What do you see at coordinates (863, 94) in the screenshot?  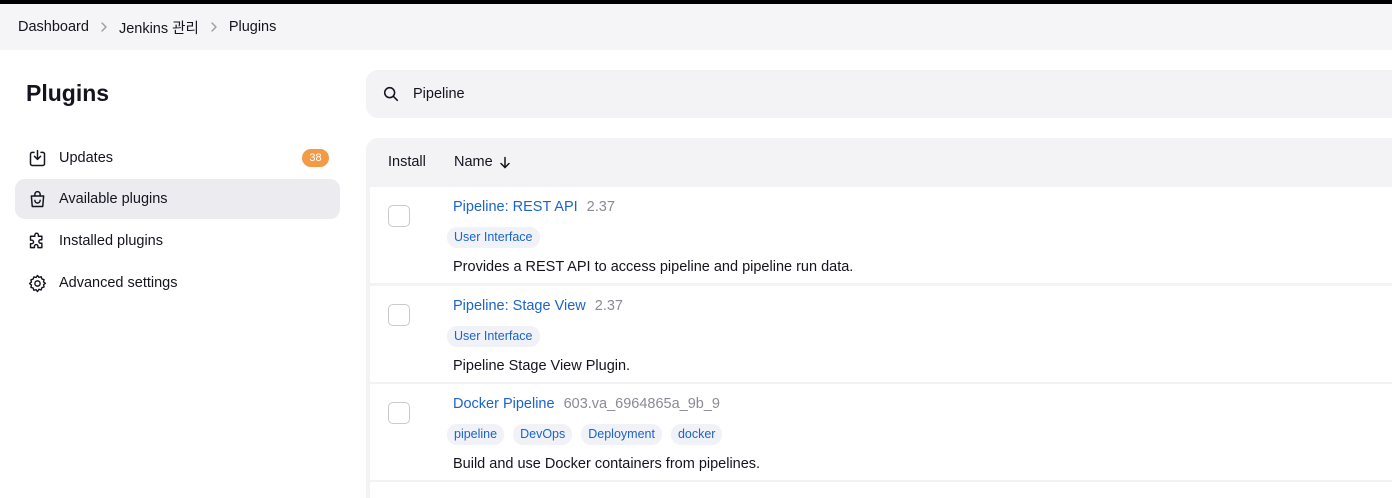 I see `search-input` at bounding box center [863, 94].